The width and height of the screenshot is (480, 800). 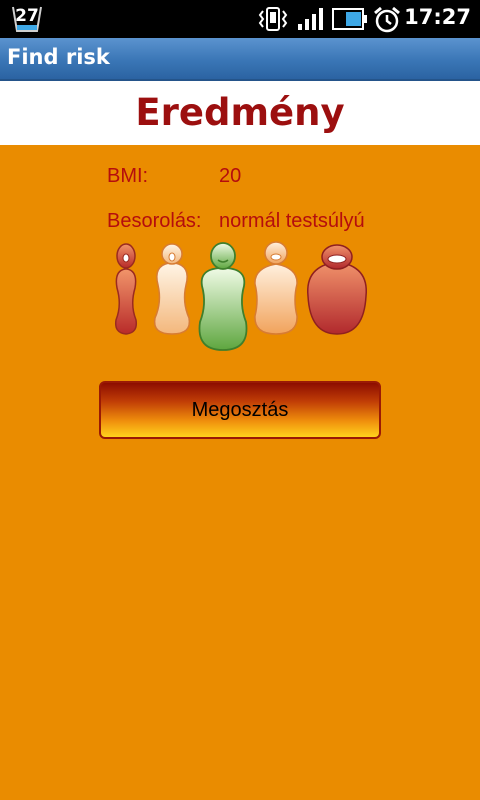 I want to click on share-button: Megosztás, so click(x=240, y=410).